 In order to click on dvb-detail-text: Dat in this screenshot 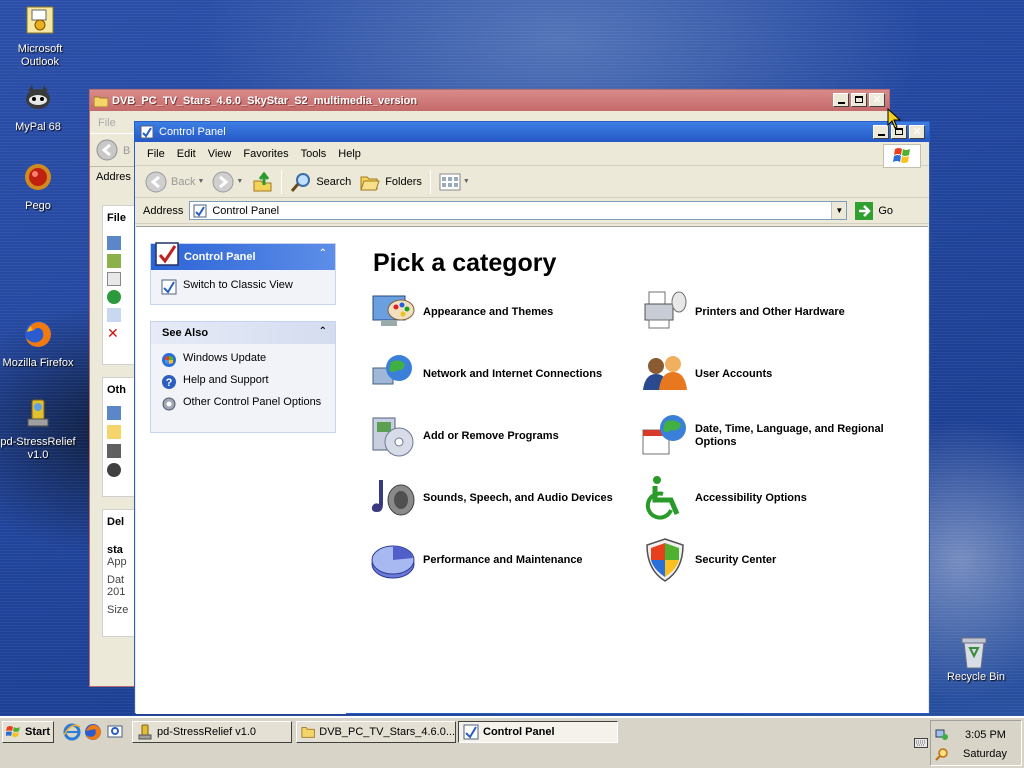, I will do `click(116, 580)`.